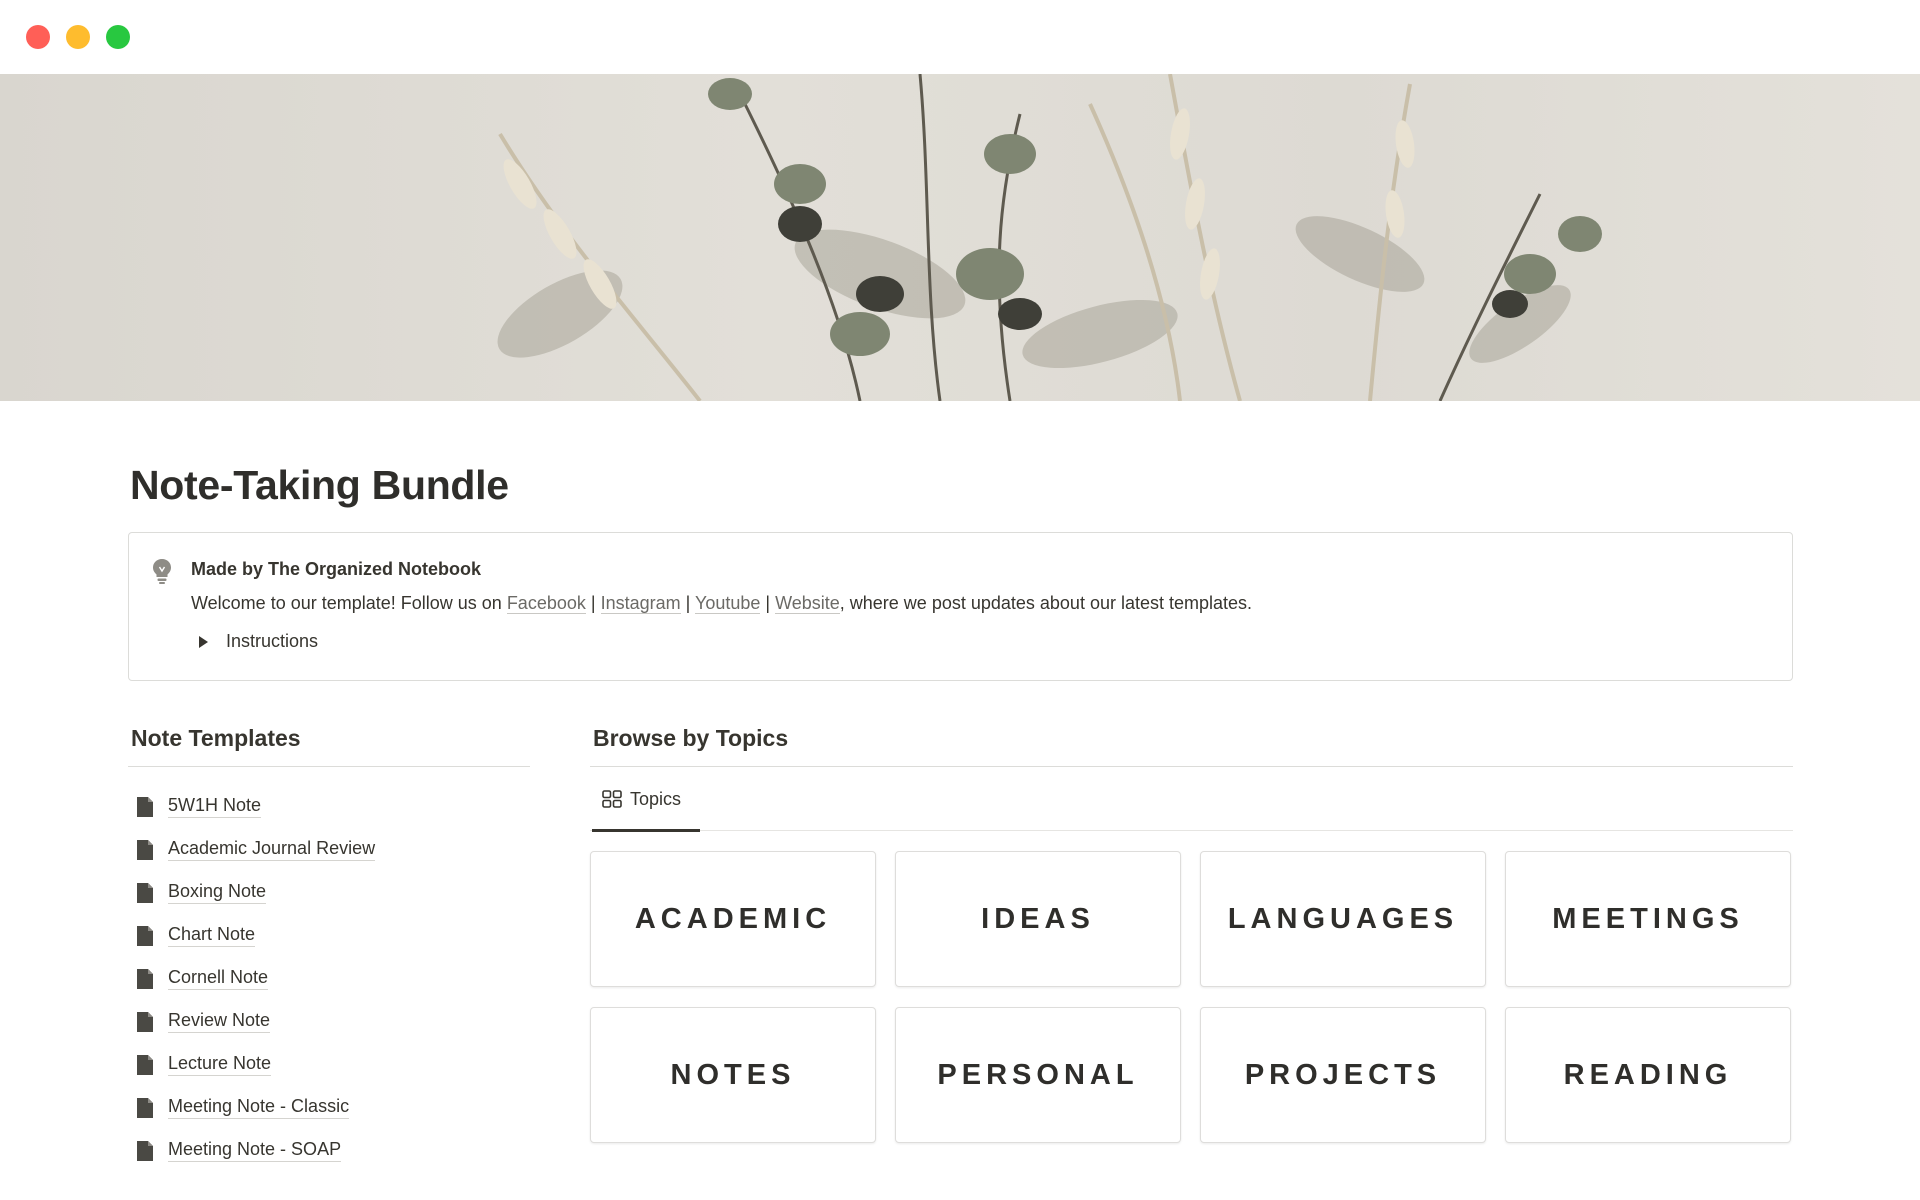 This screenshot has width=1920, height=1200. I want to click on note-templates-heading: Note Templates, so click(216, 738).